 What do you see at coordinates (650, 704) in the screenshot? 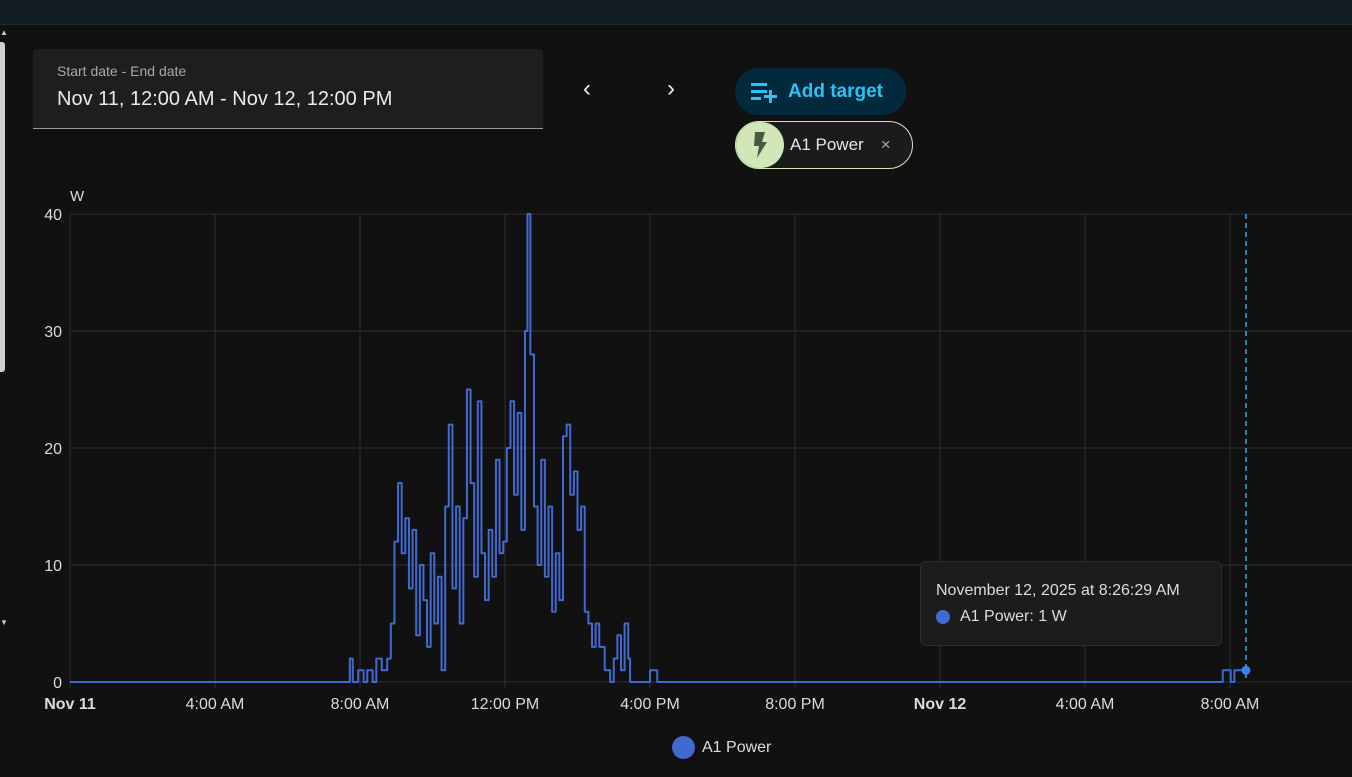
I see `x-tick-label: 4:00 PM` at bounding box center [650, 704].